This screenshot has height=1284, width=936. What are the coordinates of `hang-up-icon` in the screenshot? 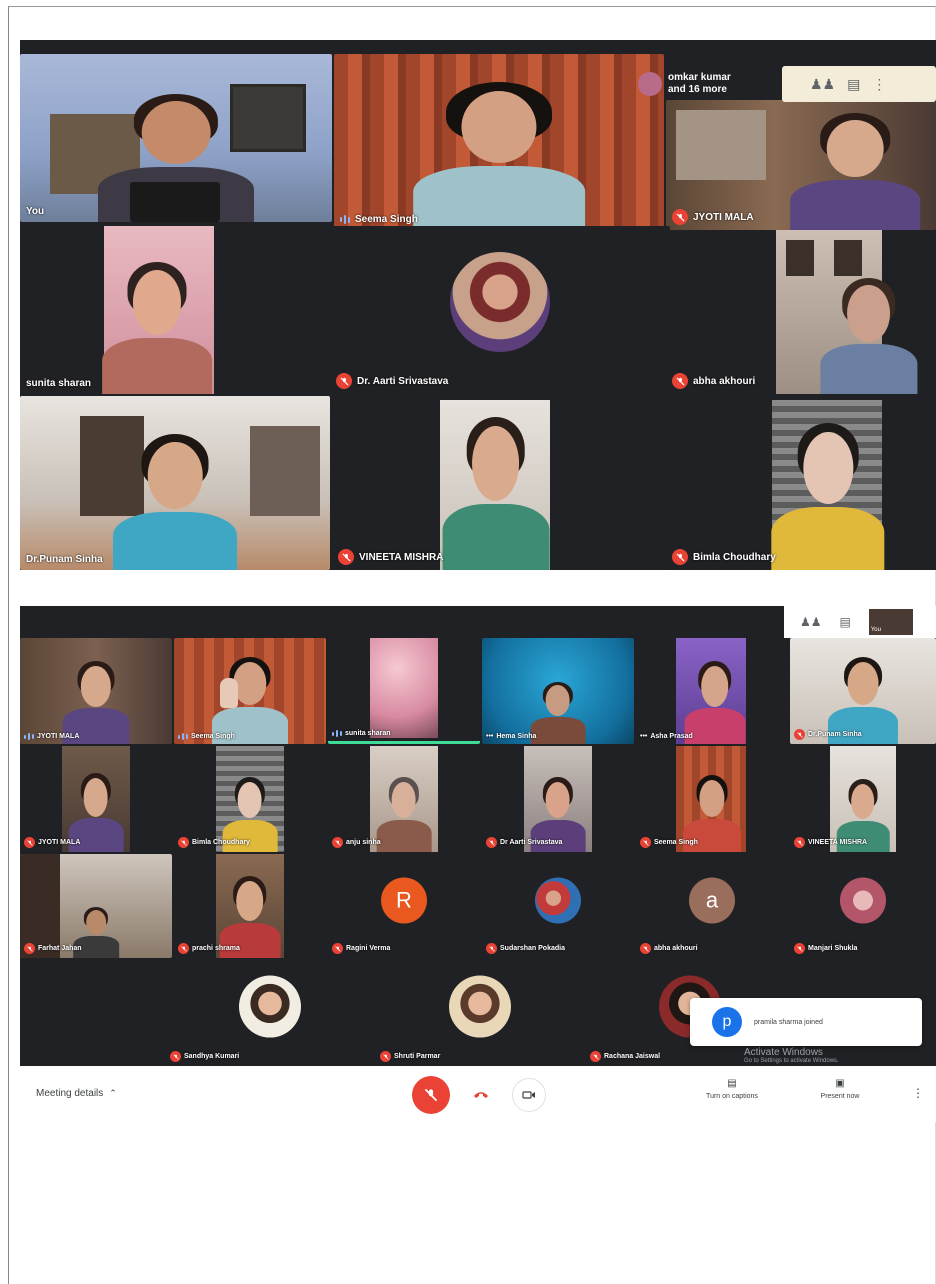 It's located at (481, 1095).